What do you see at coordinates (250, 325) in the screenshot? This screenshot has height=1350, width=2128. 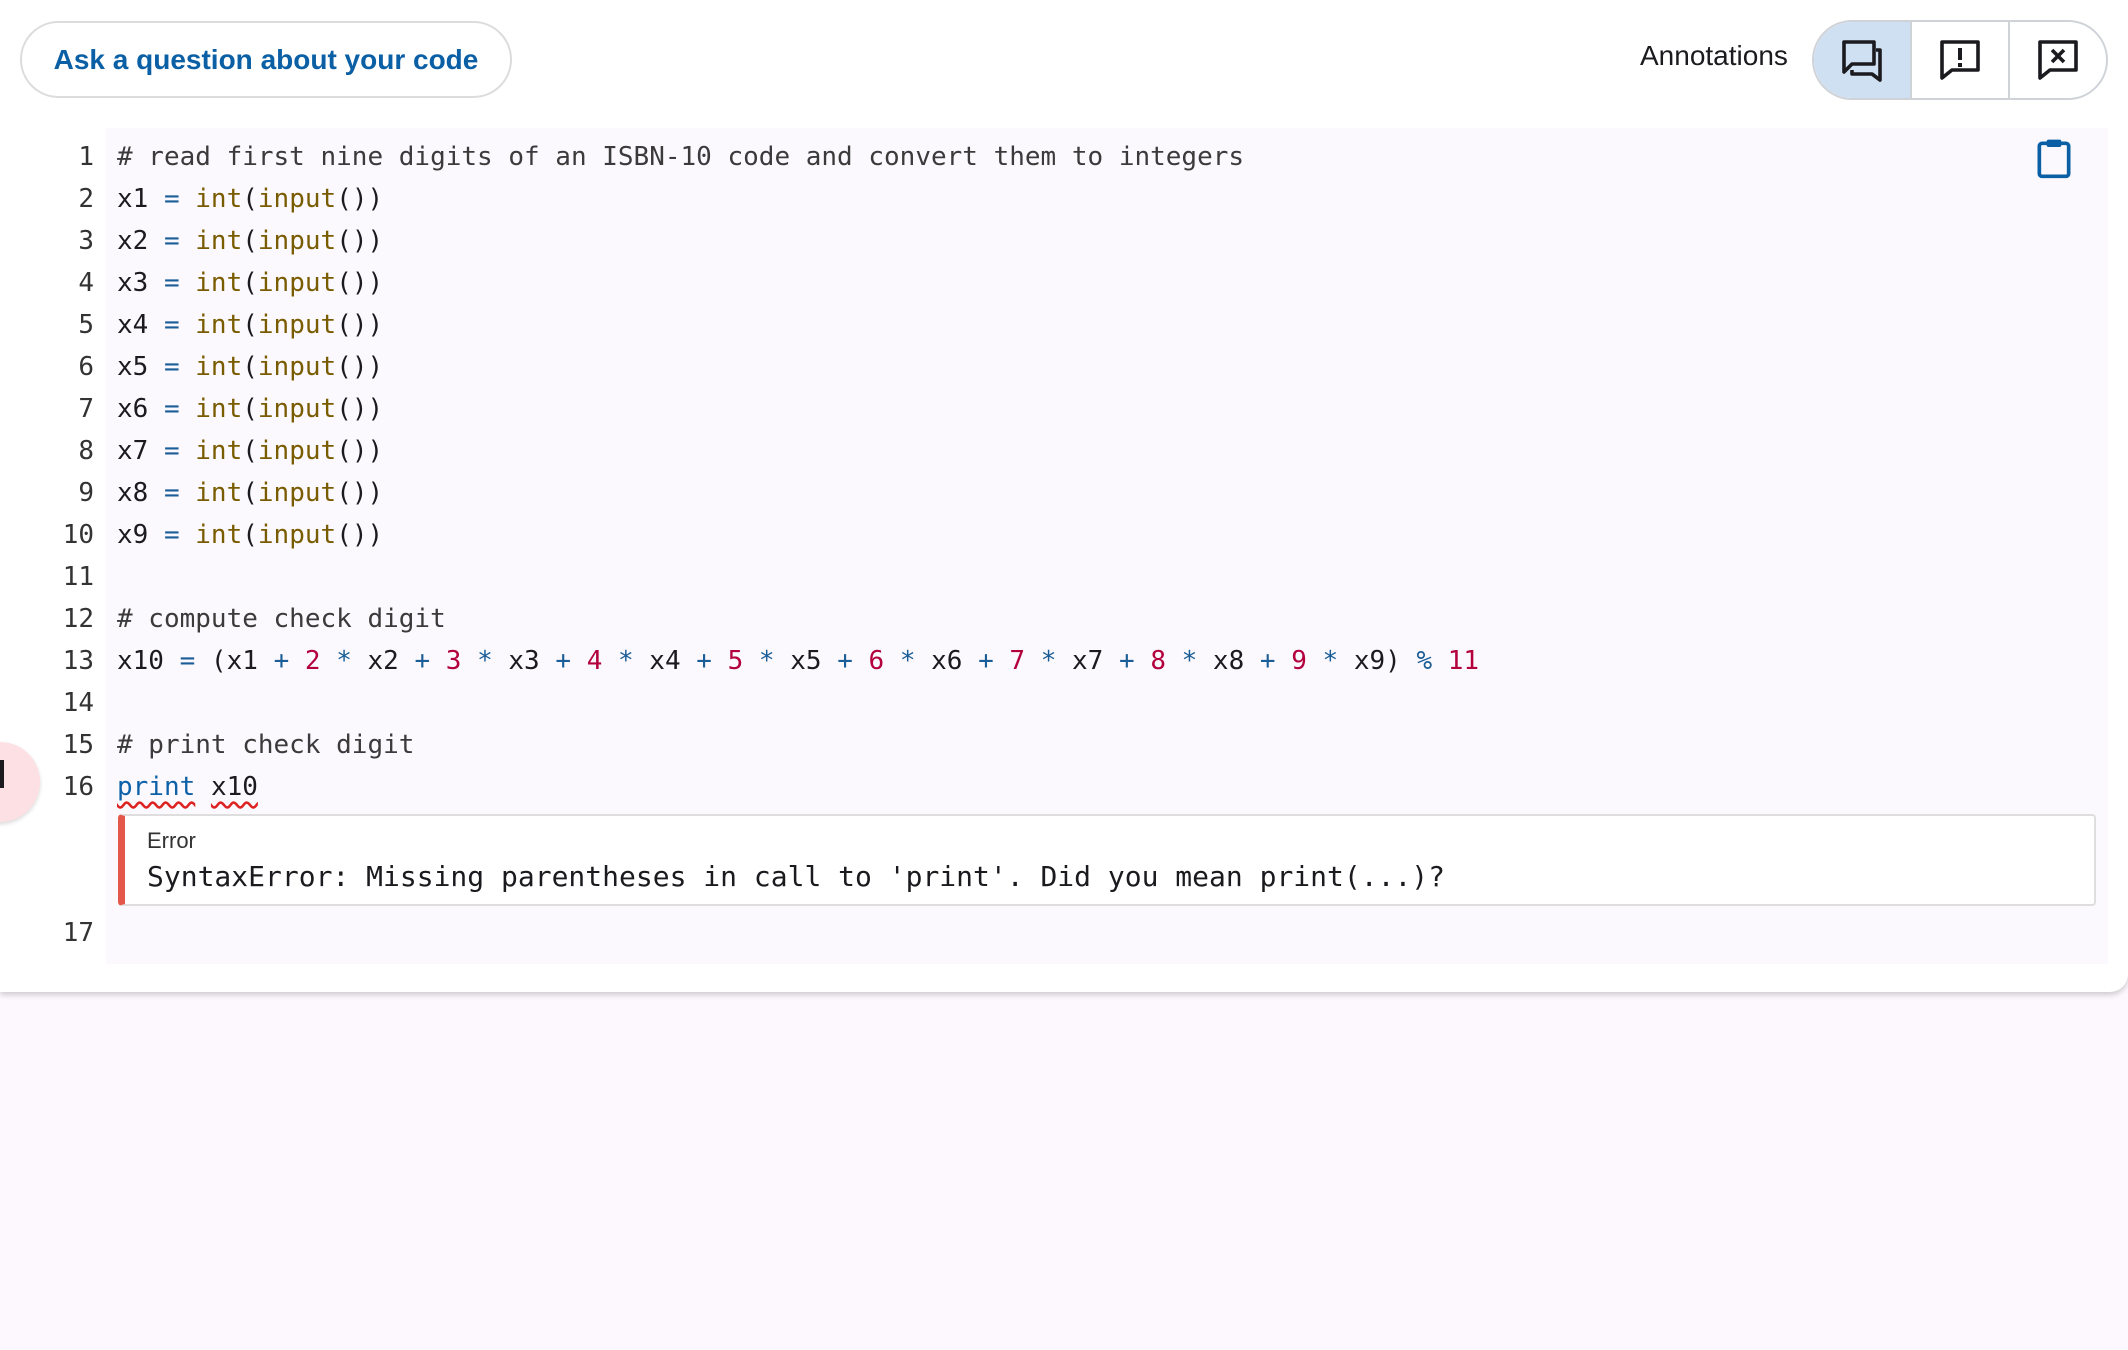 I see `line-text: x4 = int(input())` at bounding box center [250, 325].